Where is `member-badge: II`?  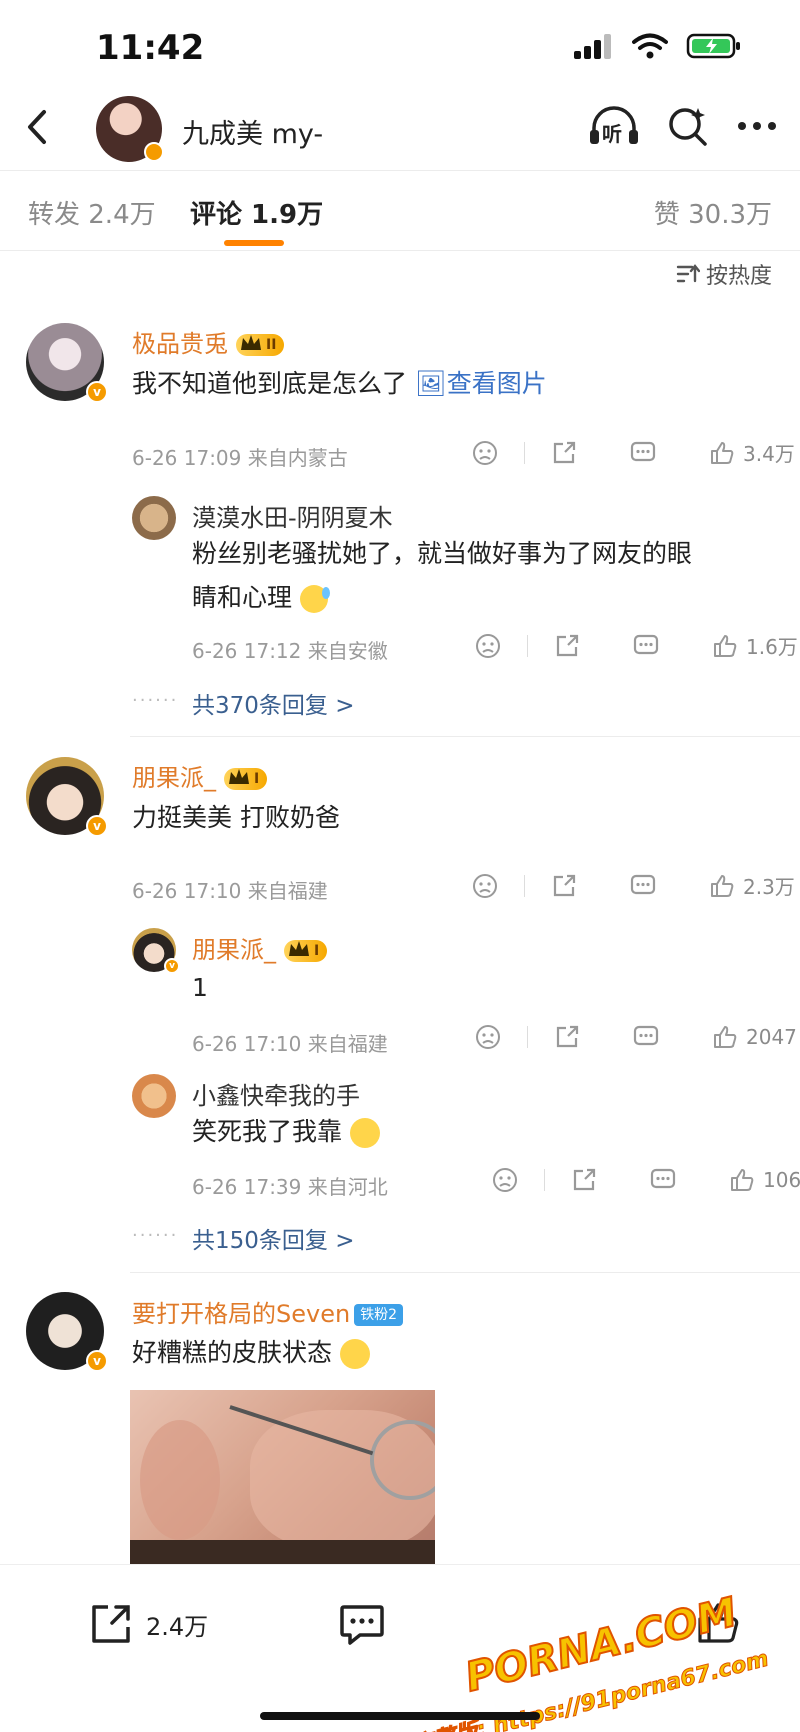 member-badge: II is located at coordinates (260, 345).